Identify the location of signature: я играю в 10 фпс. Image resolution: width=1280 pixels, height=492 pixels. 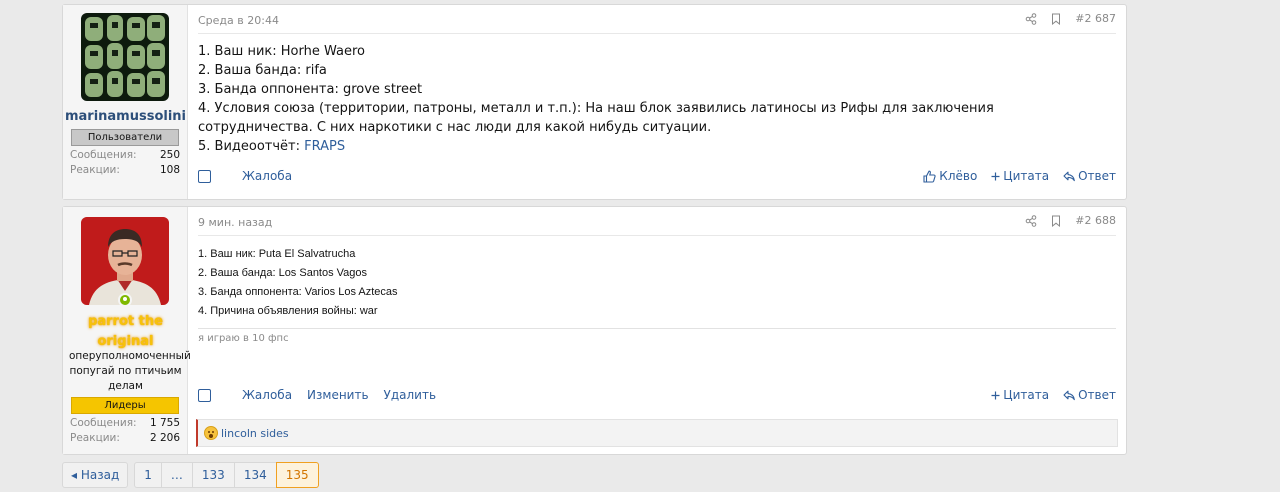
(243, 338).